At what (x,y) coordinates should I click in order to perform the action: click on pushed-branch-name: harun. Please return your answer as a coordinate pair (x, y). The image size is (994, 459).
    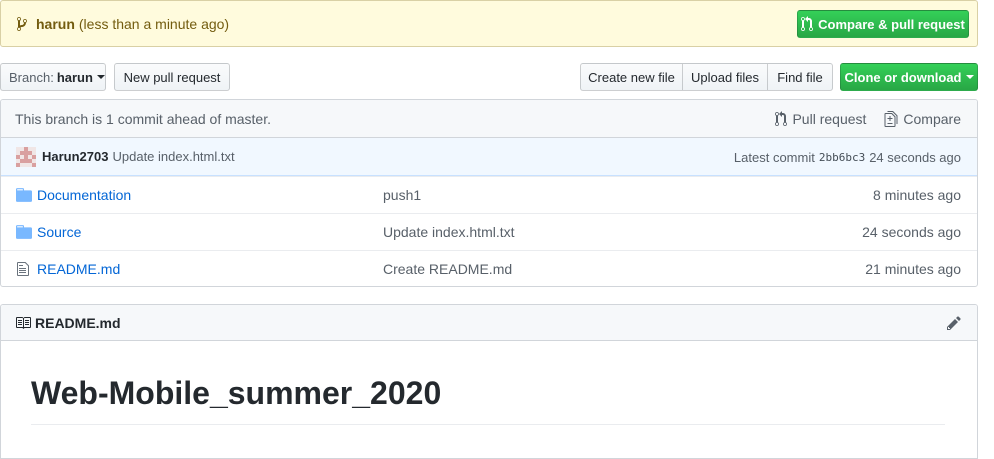
    Looking at the image, I should click on (55, 24).